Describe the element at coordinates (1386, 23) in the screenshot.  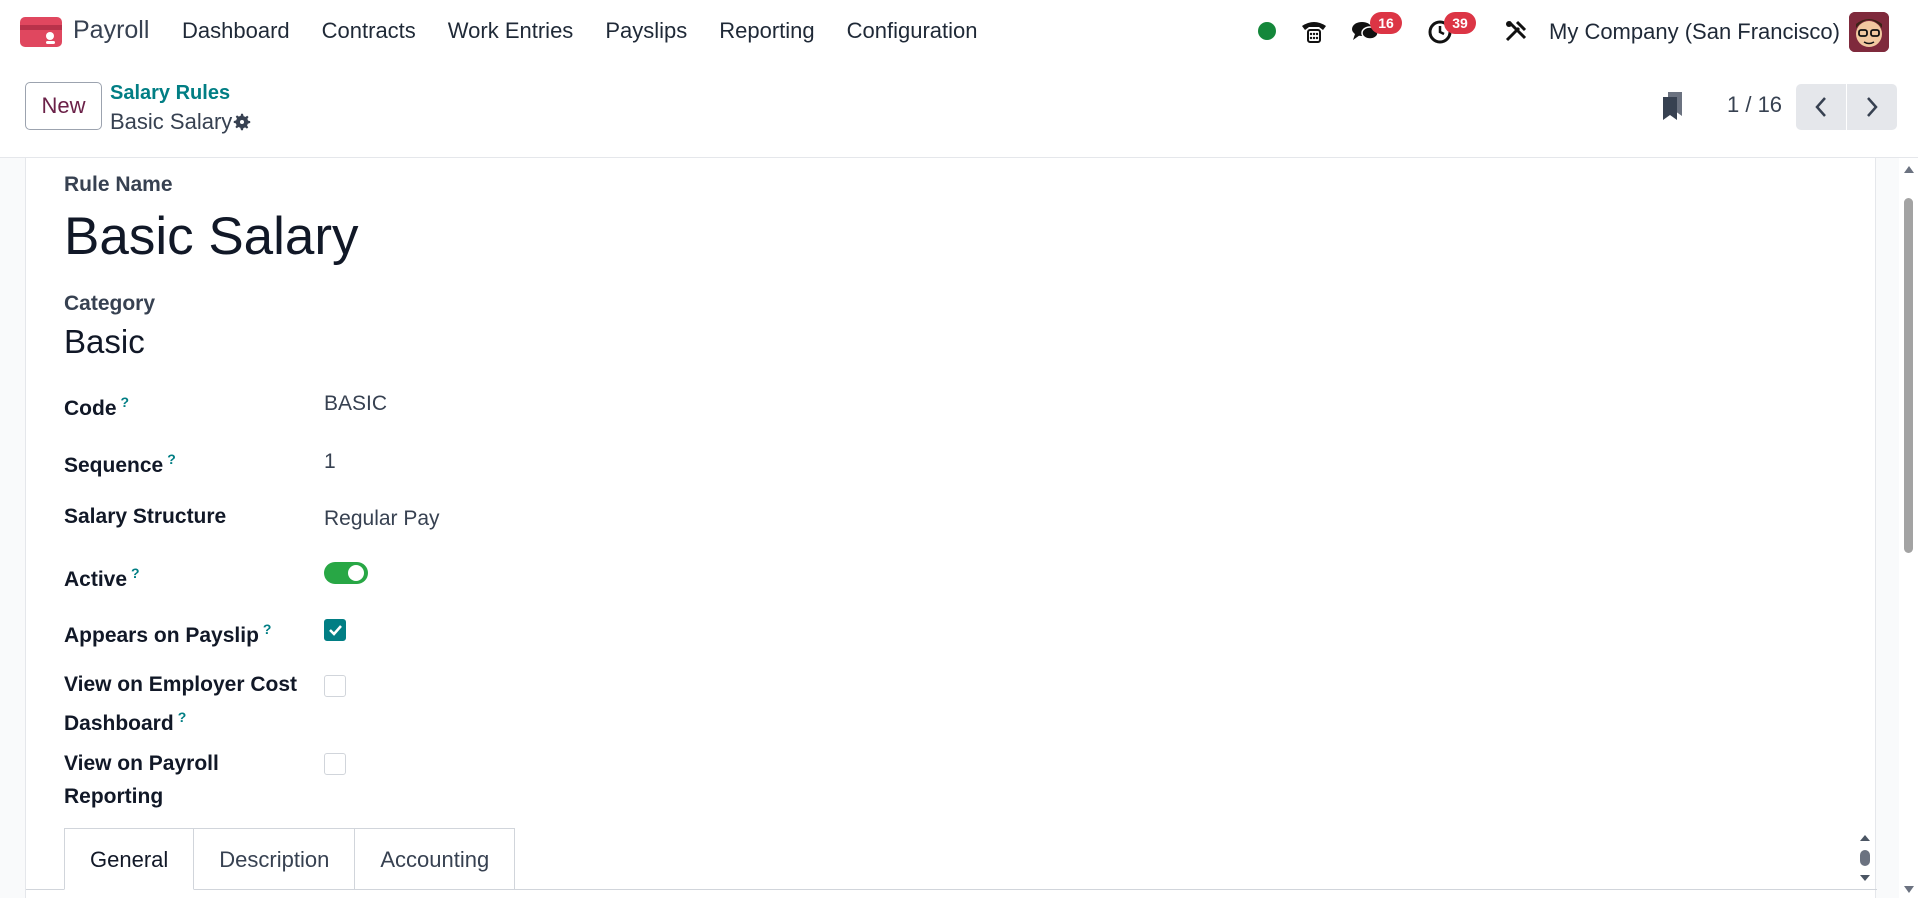
I see `messages-count-badge: 16` at that location.